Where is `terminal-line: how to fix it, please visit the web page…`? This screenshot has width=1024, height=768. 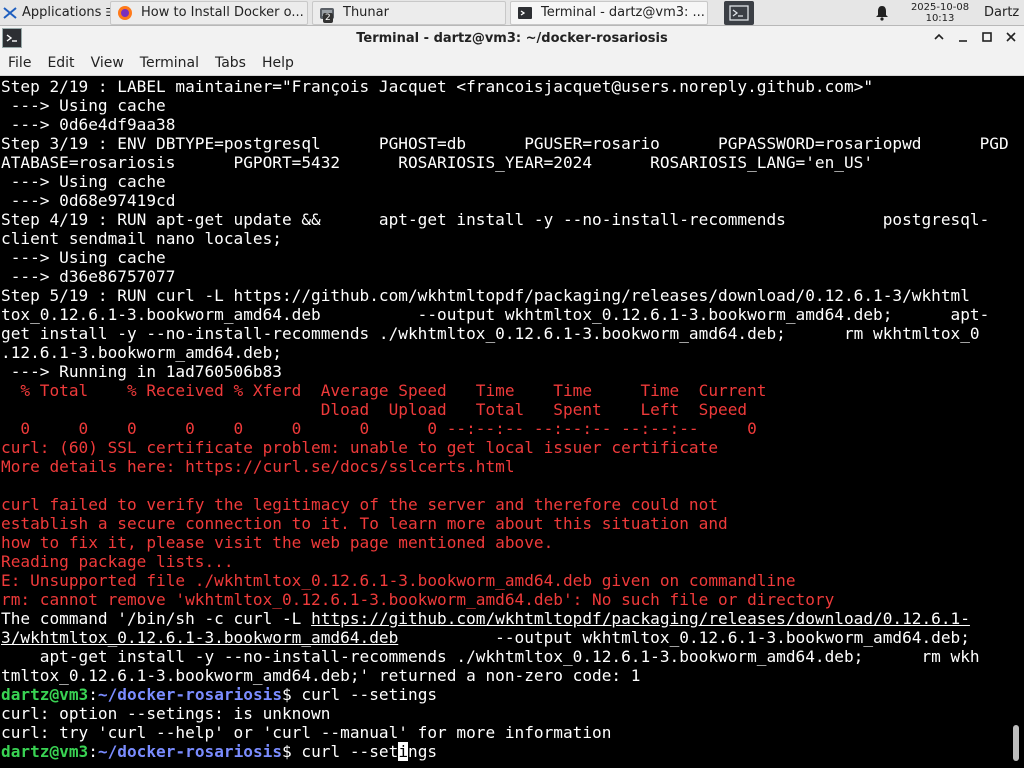 terminal-line: how to fix it, please visit the web page… is located at coordinates (277, 542).